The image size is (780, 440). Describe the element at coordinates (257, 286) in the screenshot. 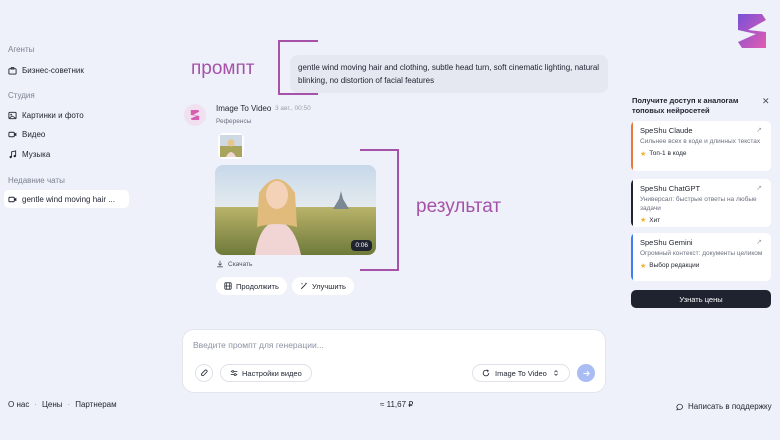

I see `continue-label: Продолжить` at that location.